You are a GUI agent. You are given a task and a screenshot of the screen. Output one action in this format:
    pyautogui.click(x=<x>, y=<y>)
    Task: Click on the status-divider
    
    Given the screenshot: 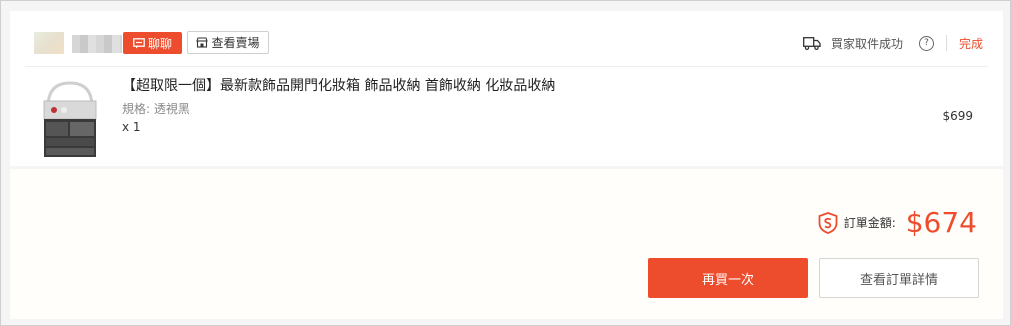 What is the action you would take?
    pyautogui.click(x=946, y=43)
    